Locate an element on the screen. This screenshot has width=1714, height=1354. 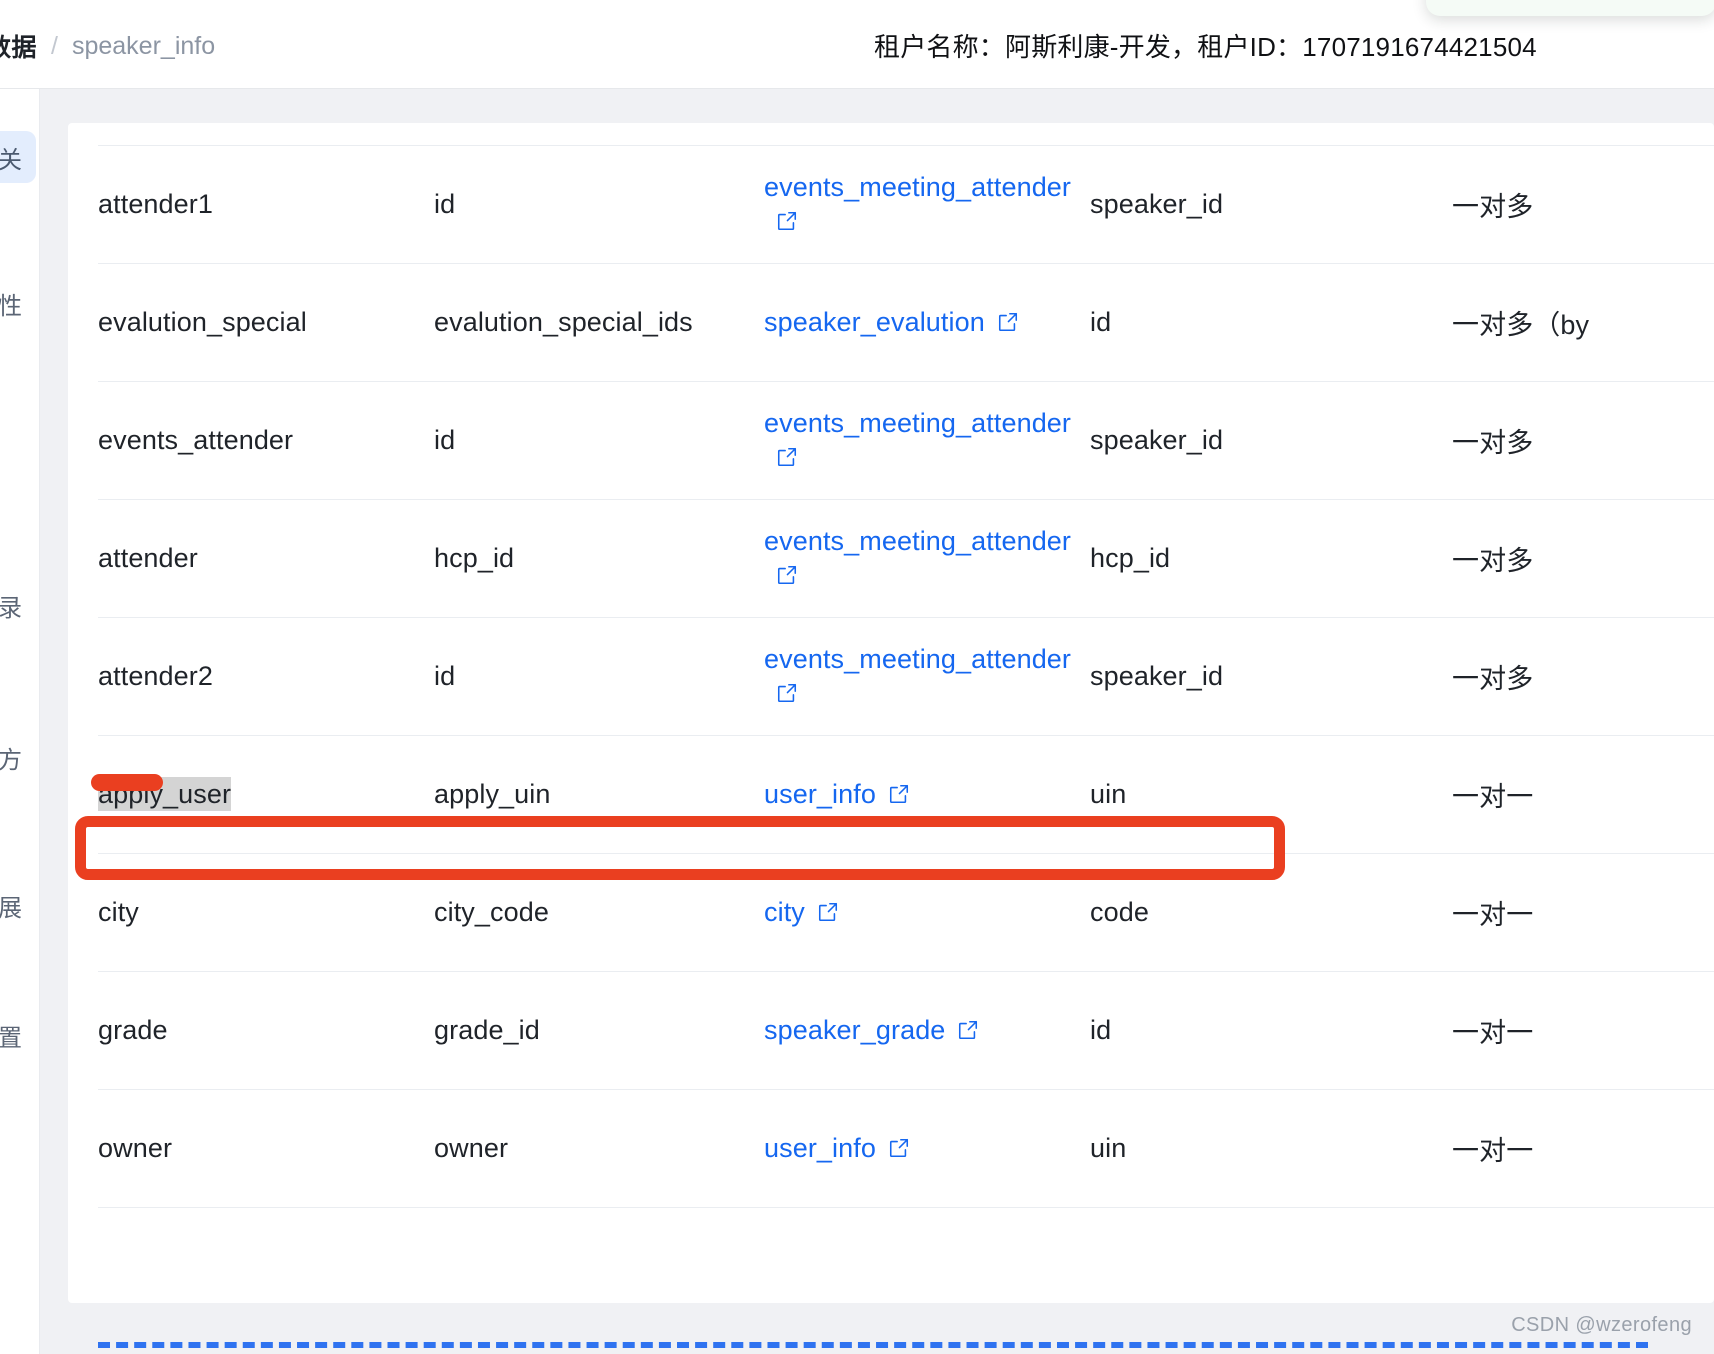
cell-target-field: hcp_id is located at coordinates (1271, 559).